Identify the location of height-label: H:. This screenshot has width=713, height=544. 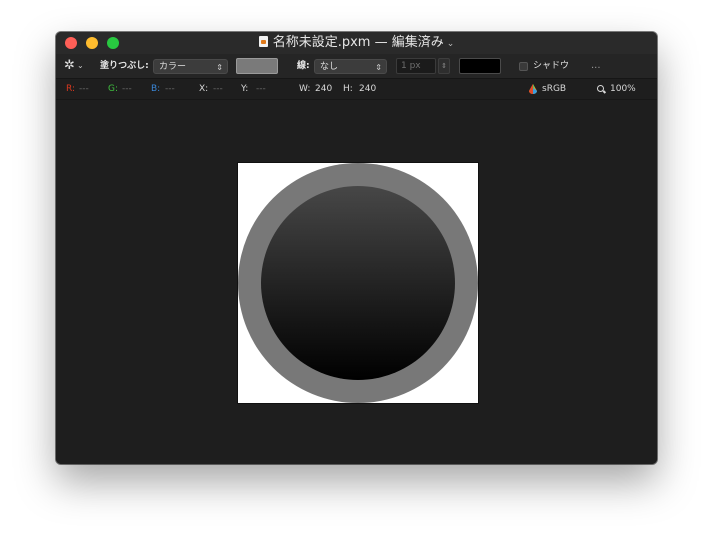
(348, 89).